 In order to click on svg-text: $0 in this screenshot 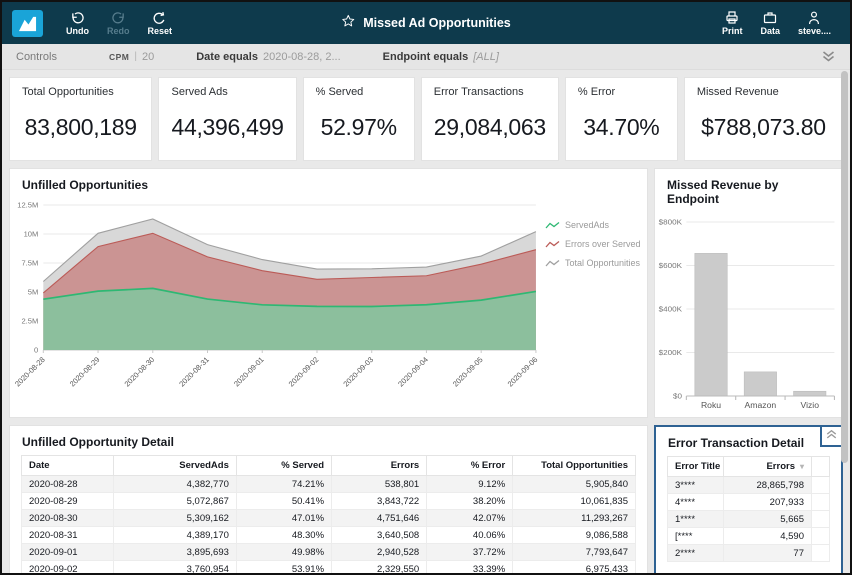, I will do `click(678, 396)`.